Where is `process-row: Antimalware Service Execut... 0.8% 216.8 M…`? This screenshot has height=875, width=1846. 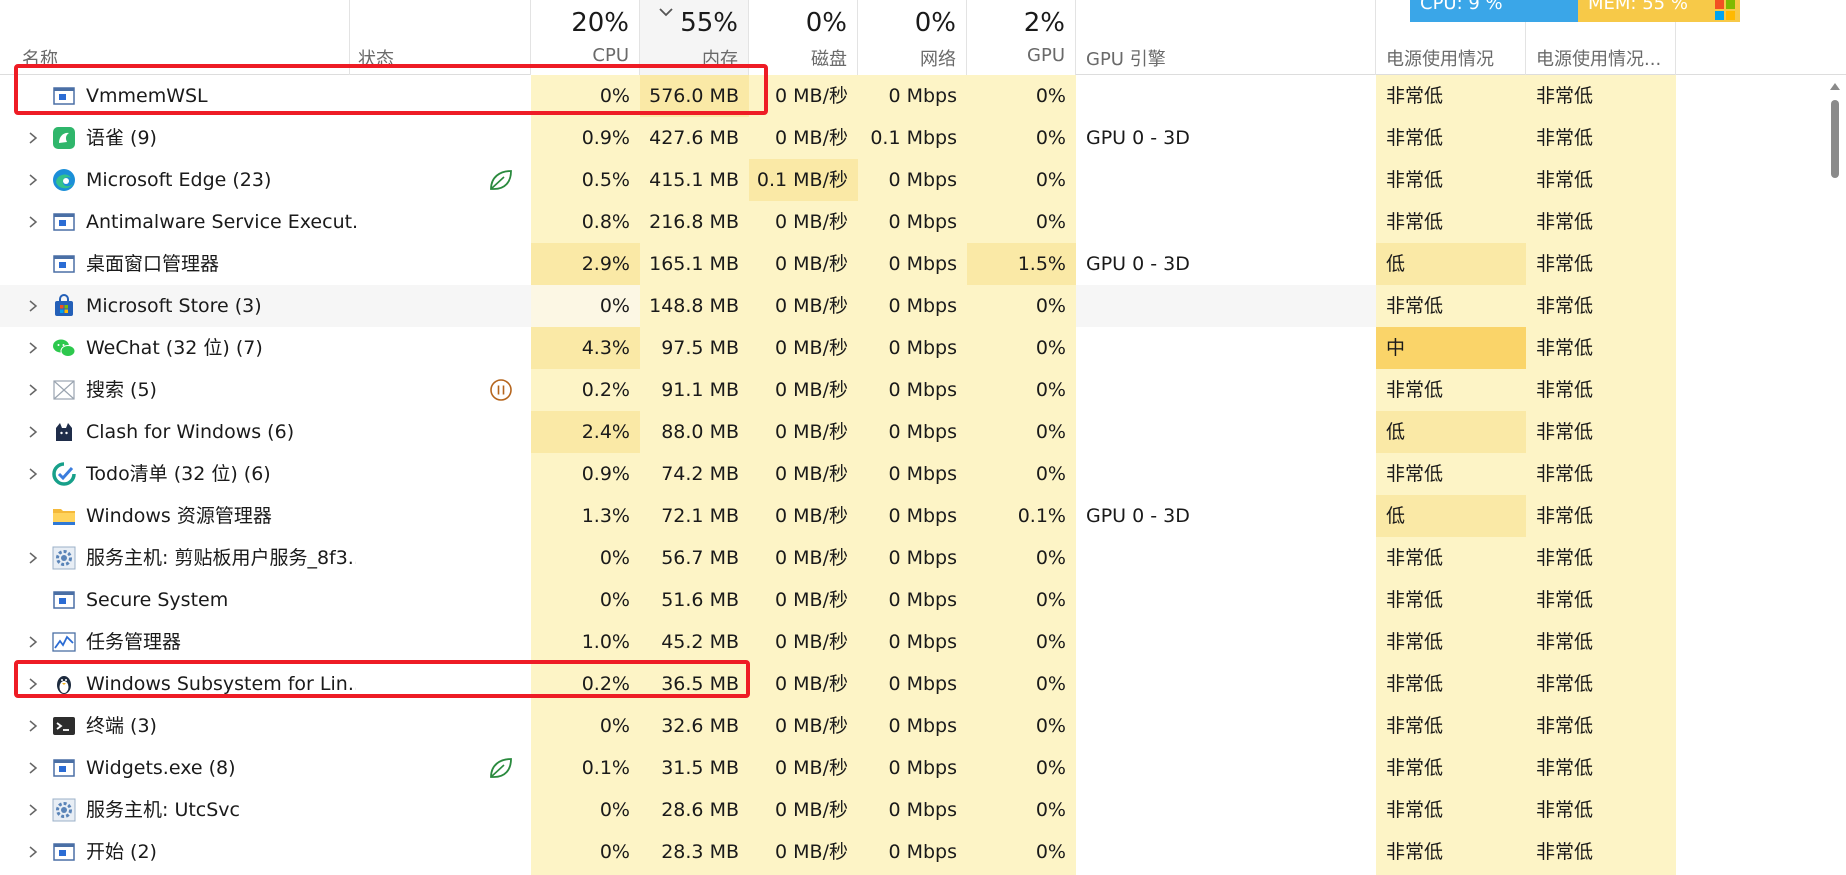 process-row: Antimalware Service Execut... 0.8% 216.8 M… is located at coordinates (838, 222).